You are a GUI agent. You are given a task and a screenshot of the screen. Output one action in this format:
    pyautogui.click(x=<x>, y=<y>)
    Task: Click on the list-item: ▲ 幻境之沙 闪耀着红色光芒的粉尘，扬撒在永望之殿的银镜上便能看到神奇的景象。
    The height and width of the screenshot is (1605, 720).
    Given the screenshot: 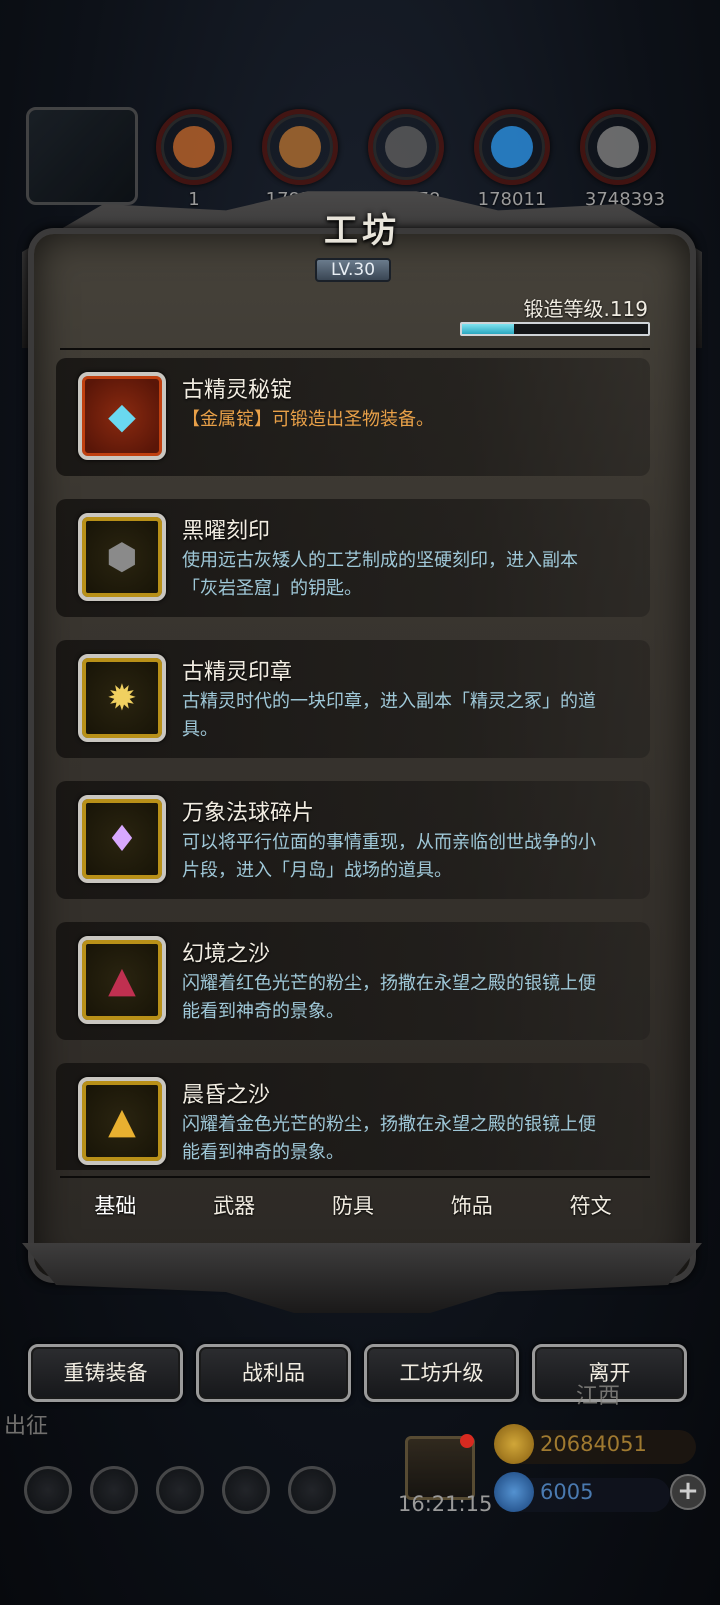 What is the action you would take?
    pyautogui.click(x=353, y=981)
    